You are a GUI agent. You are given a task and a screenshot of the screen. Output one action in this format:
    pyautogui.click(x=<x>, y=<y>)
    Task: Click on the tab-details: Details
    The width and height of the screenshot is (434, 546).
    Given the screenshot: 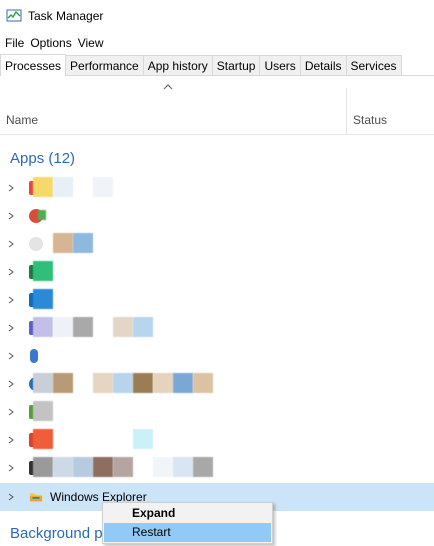 What is the action you would take?
    pyautogui.click(x=323, y=65)
    